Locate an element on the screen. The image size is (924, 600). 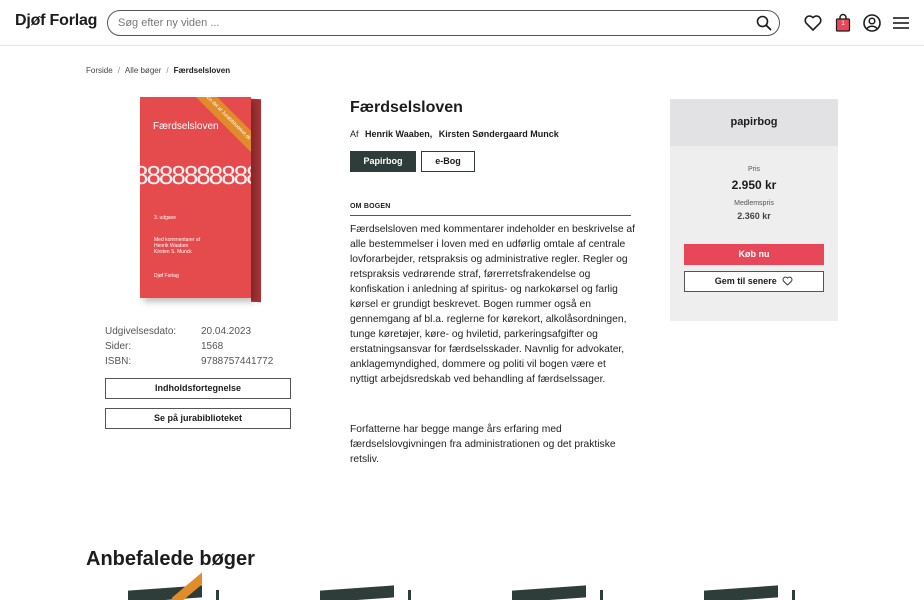
book-cover-spine is located at coordinates (256, 200).